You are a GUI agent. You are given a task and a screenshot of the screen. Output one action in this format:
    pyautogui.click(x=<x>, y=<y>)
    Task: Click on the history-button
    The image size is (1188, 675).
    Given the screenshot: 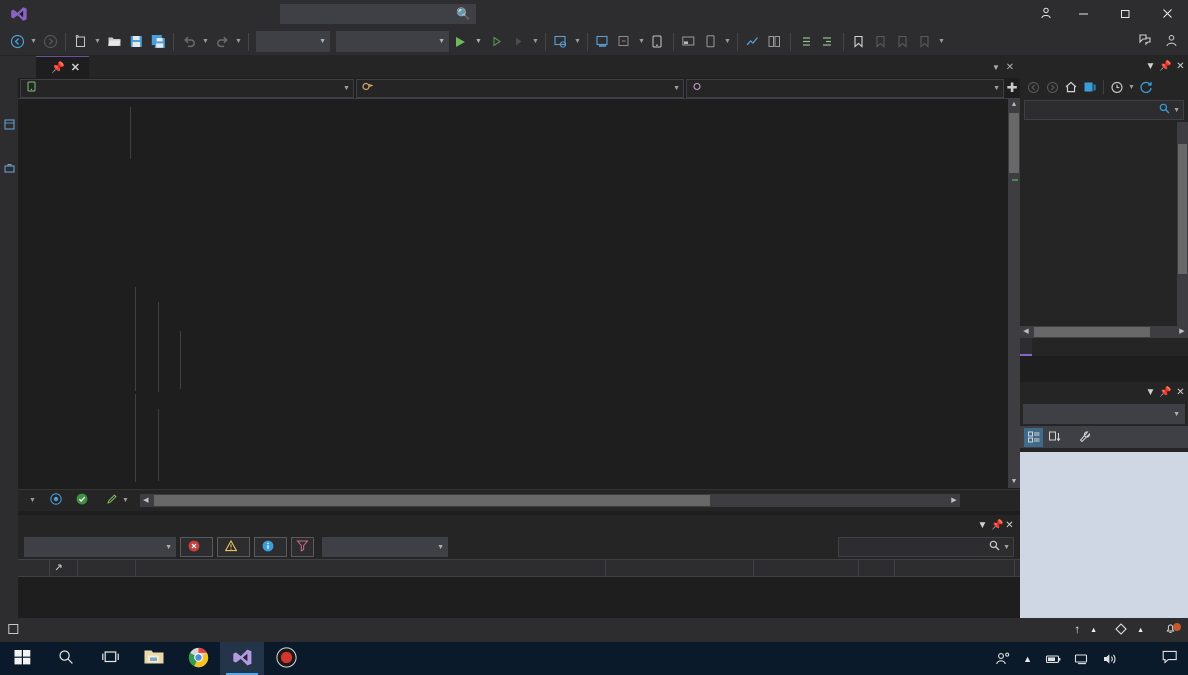 What is the action you would take?
    pyautogui.click(x=1117, y=87)
    